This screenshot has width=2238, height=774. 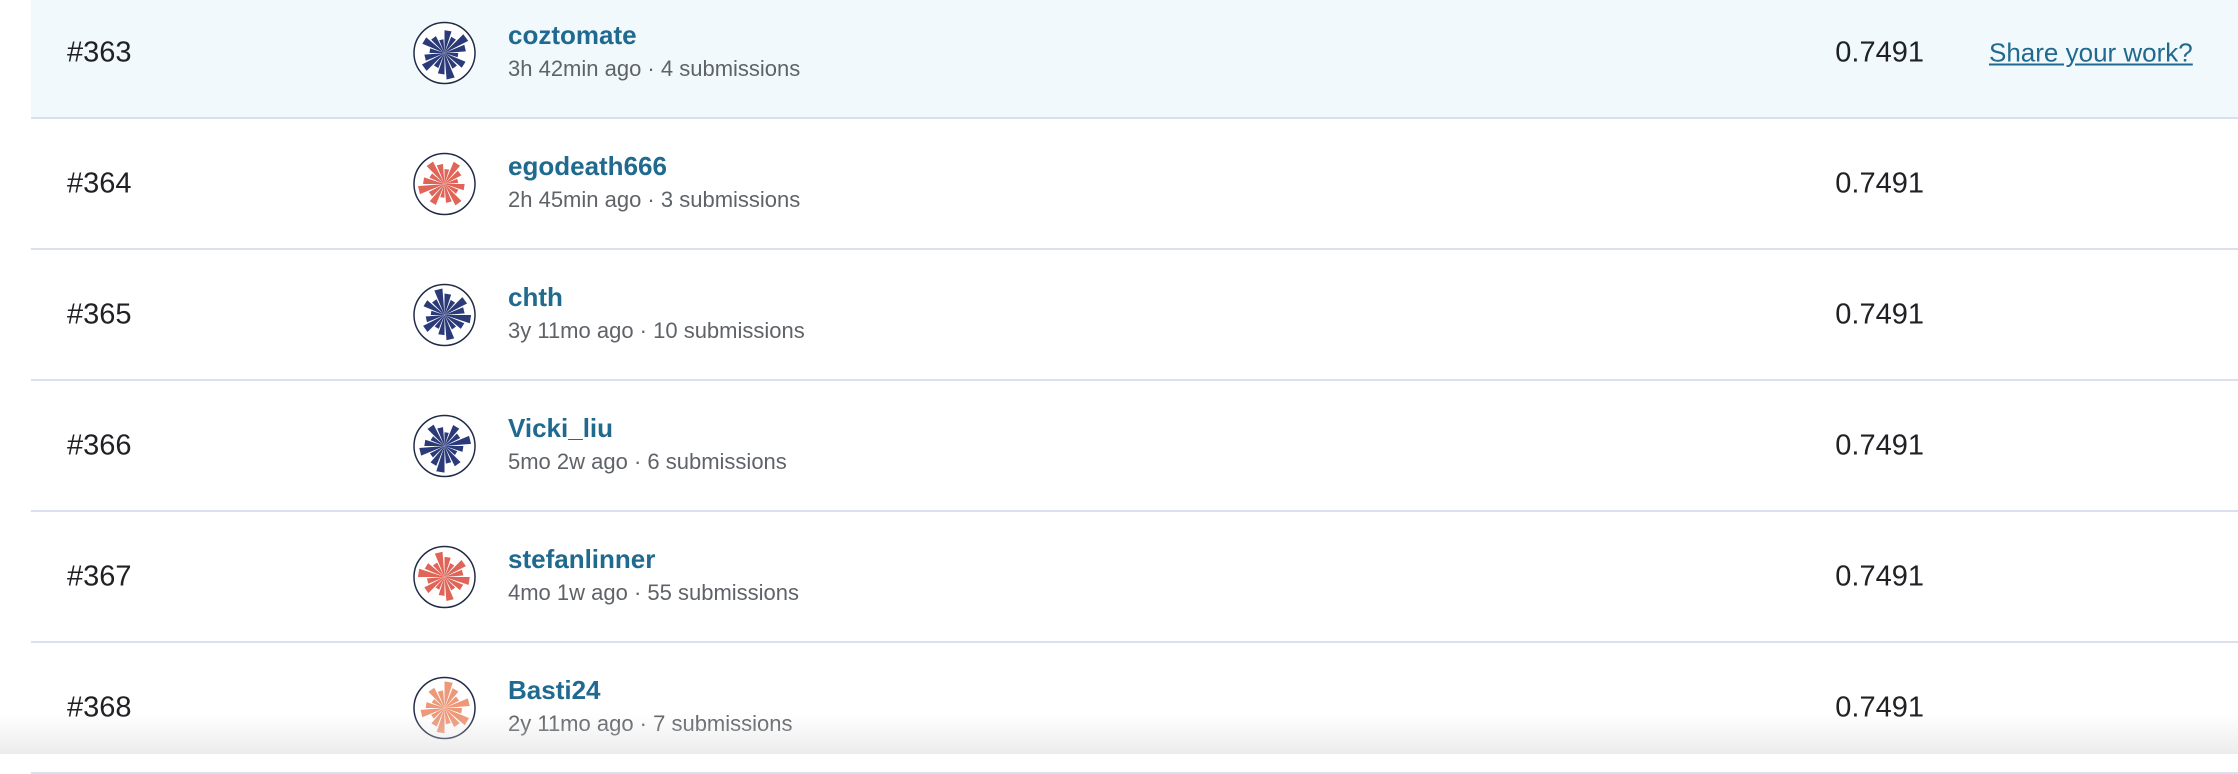 I want to click on user-name-link: stefanlinner, so click(x=581, y=559).